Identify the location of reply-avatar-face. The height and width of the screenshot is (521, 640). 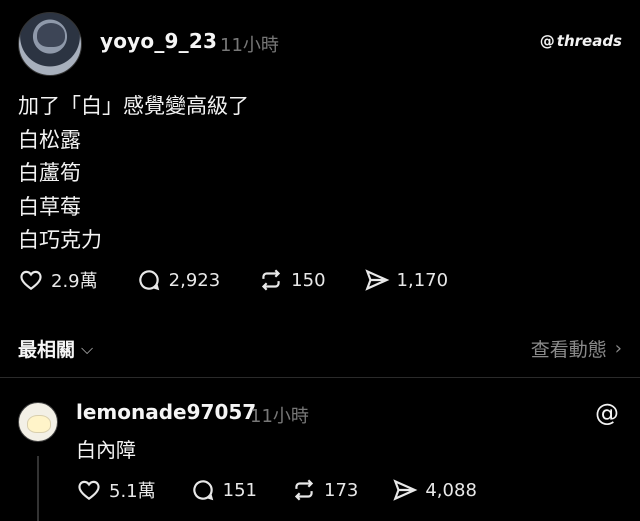
(39, 424).